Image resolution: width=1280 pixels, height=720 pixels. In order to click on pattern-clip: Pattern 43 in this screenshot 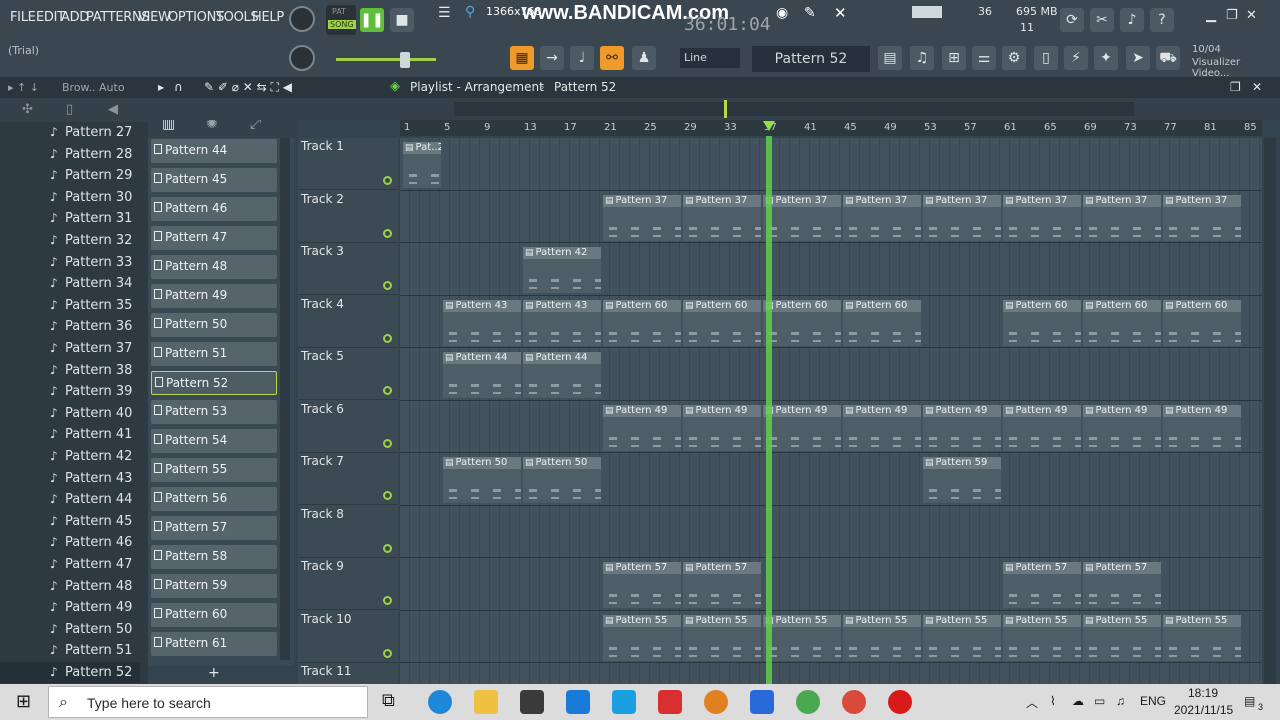, I will do `click(482, 322)`.